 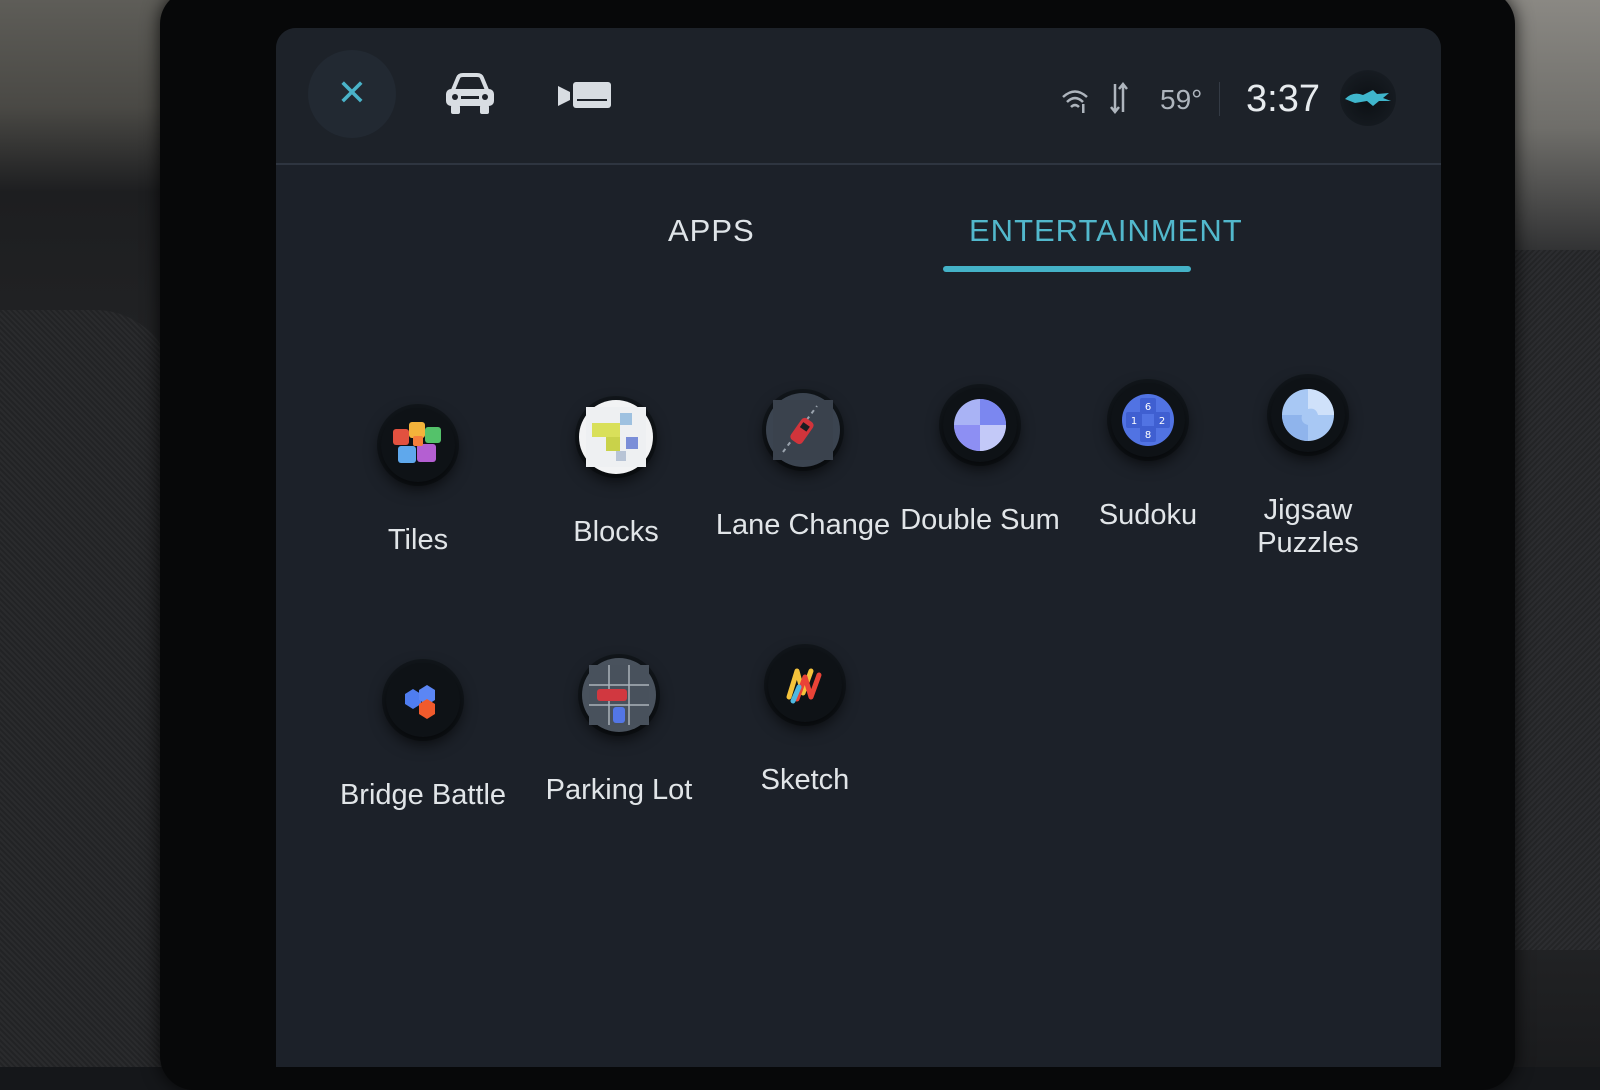 I want to click on app-jigsaw-puzzles: Jigsaw Puzzles, so click(x=1308, y=469).